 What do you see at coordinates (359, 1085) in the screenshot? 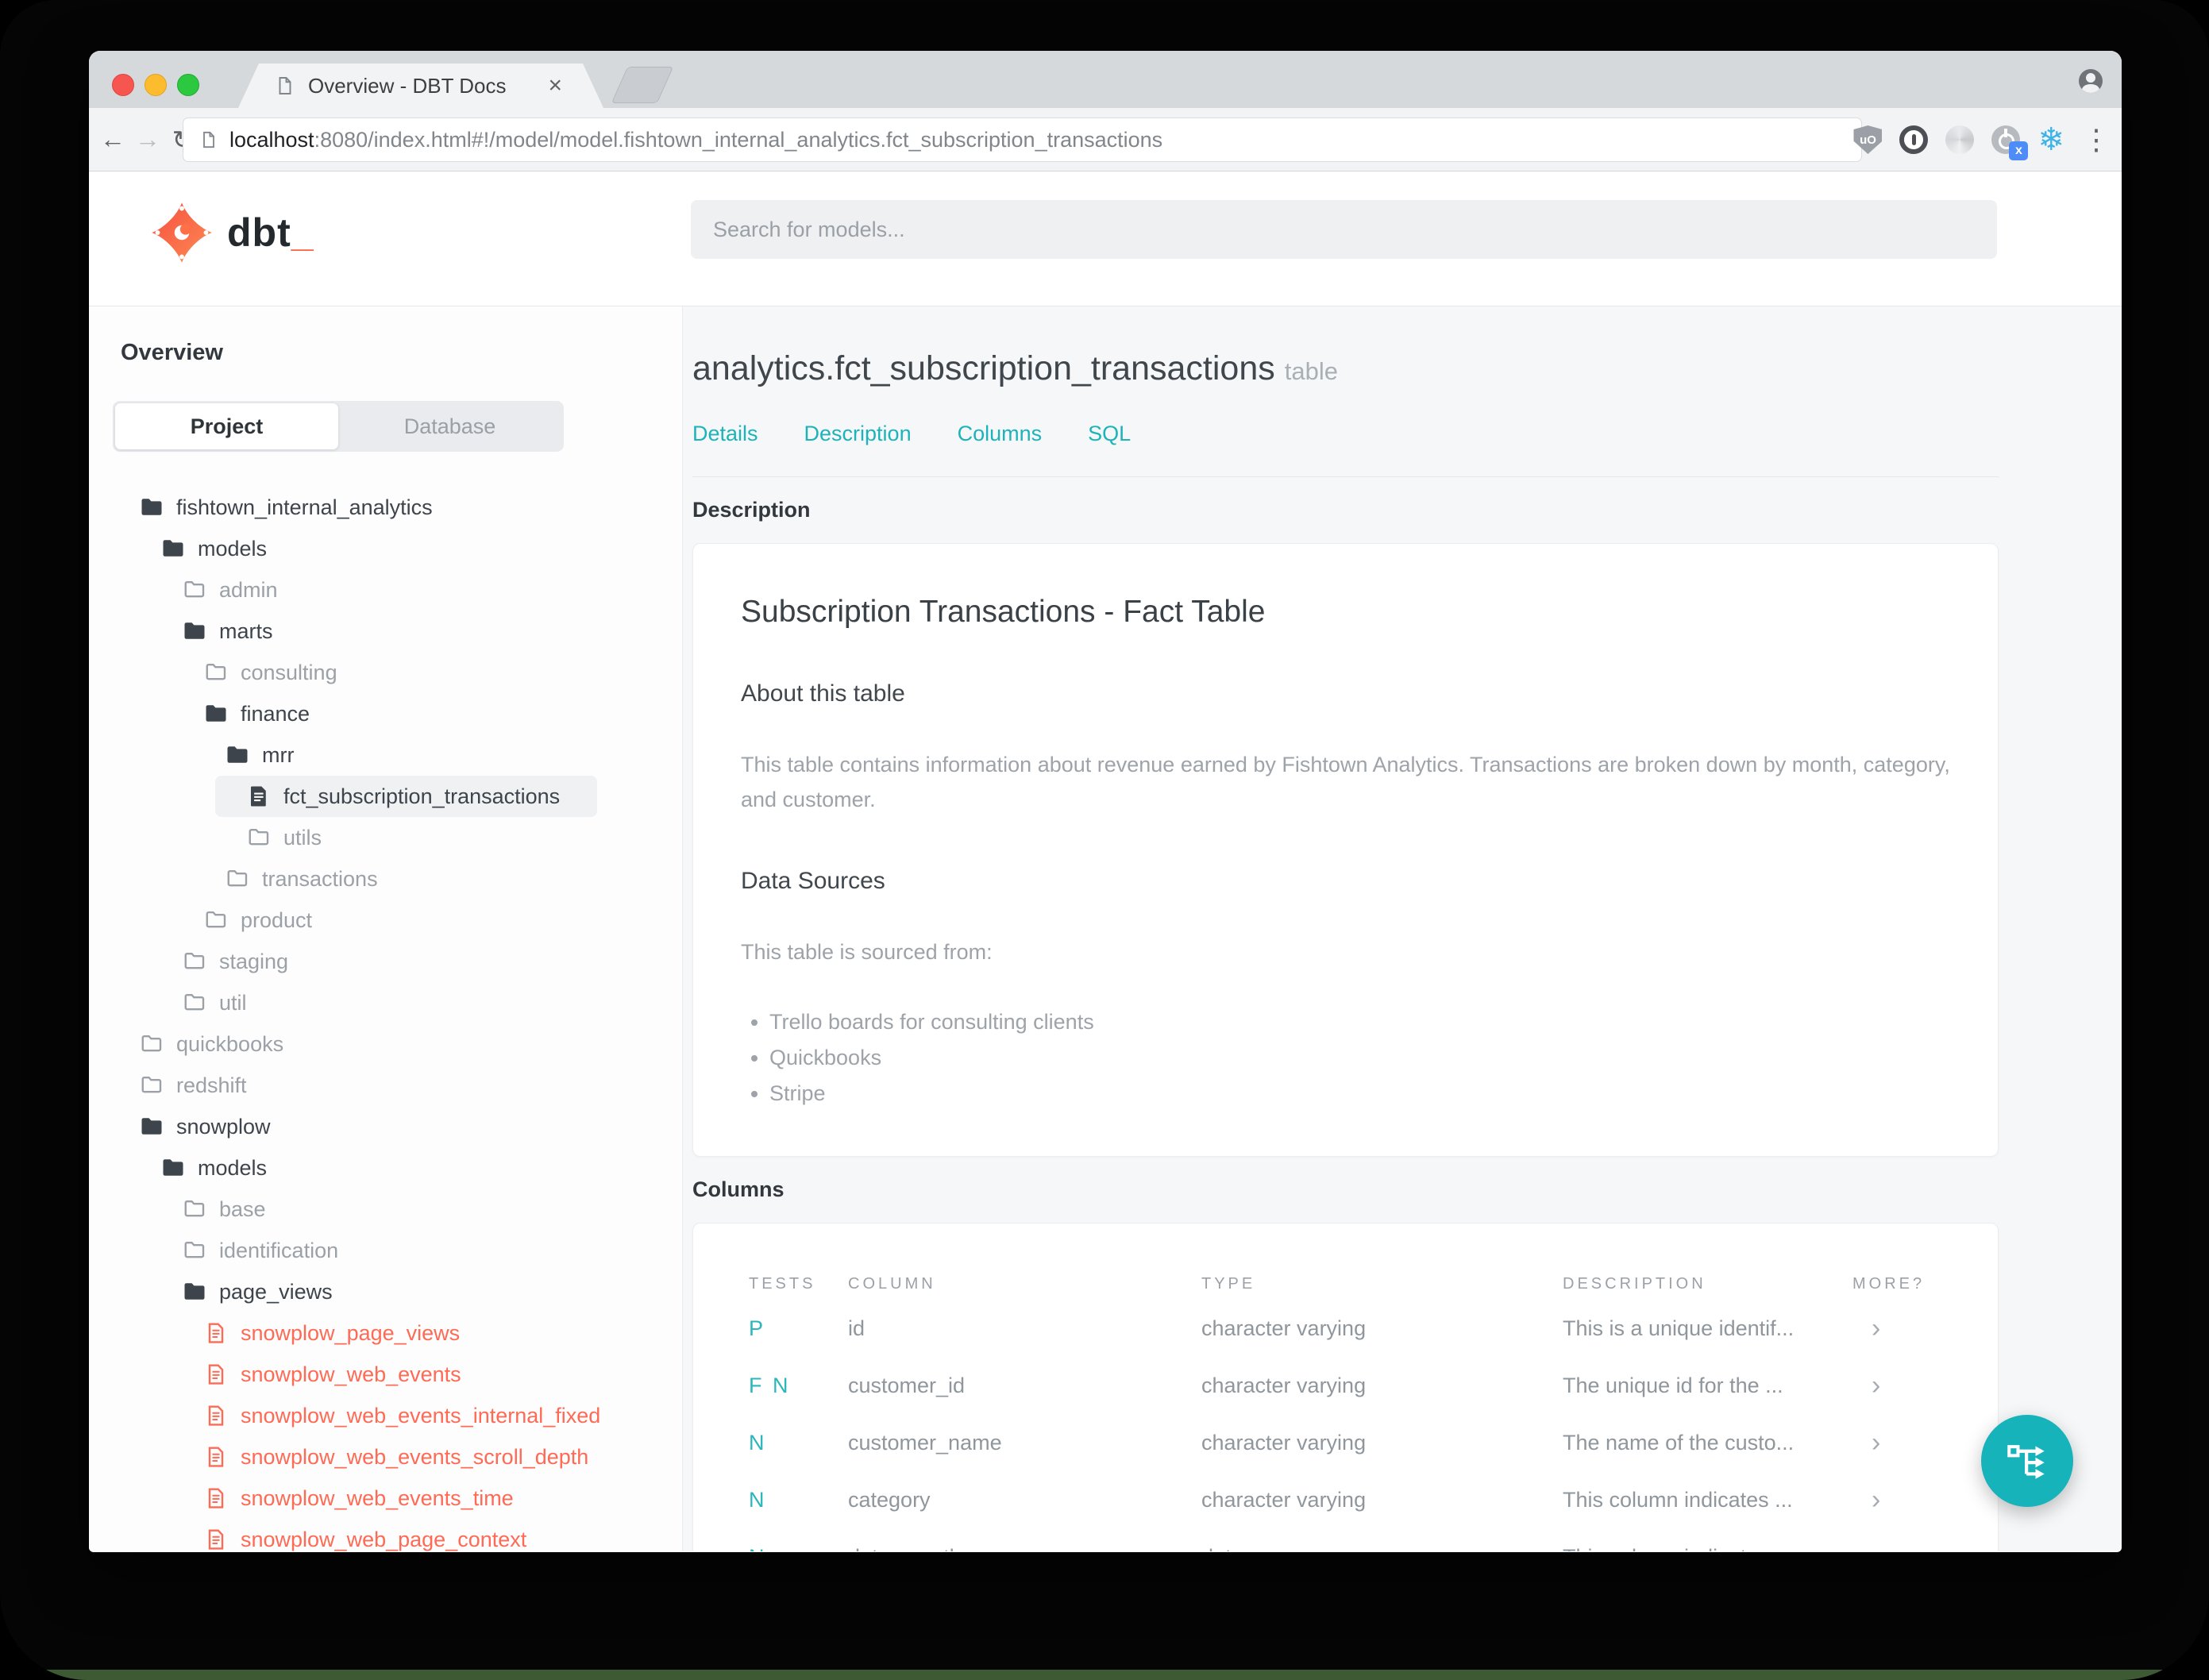
I see `tree-item-folder: redshift` at bounding box center [359, 1085].